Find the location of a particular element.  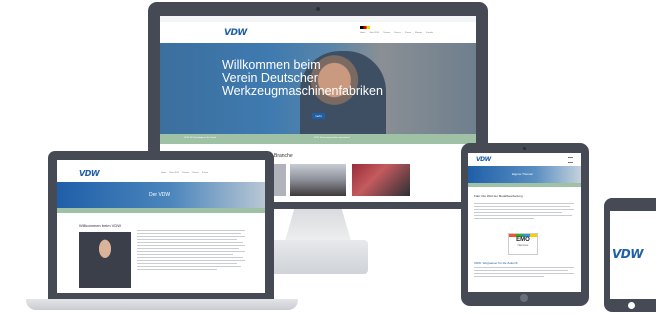

laptop-breadcrumb-bar is located at coordinates (161, 210).